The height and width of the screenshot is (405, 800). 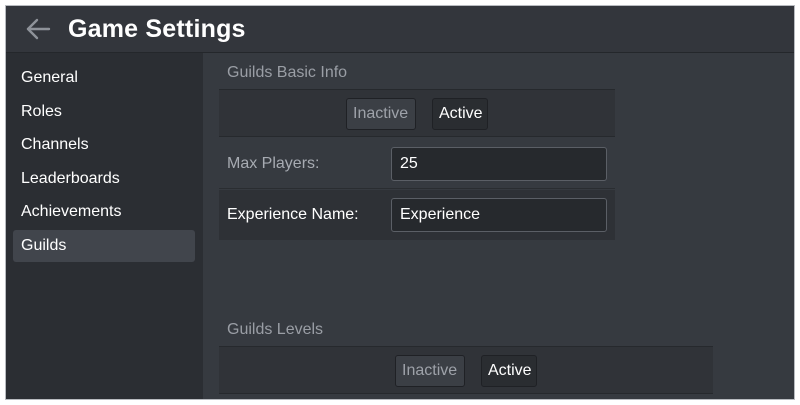 What do you see at coordinates (400, 29) in the screenshot?
I see `title-bar: Game Settings` at bounding box center [400, 29].